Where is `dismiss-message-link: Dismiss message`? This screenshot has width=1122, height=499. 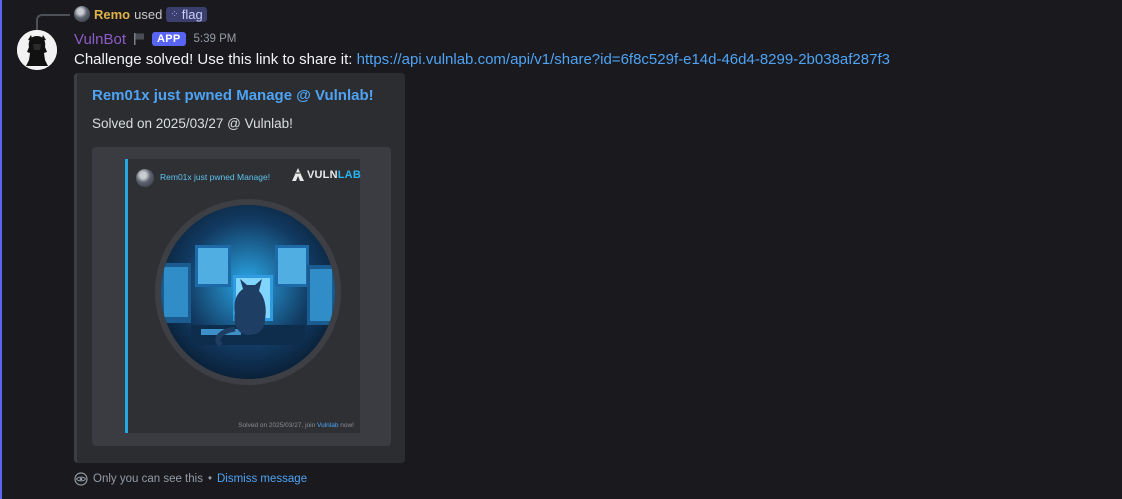
dismiss-message-link: Dismiss message is located at coordinates (262, 479).